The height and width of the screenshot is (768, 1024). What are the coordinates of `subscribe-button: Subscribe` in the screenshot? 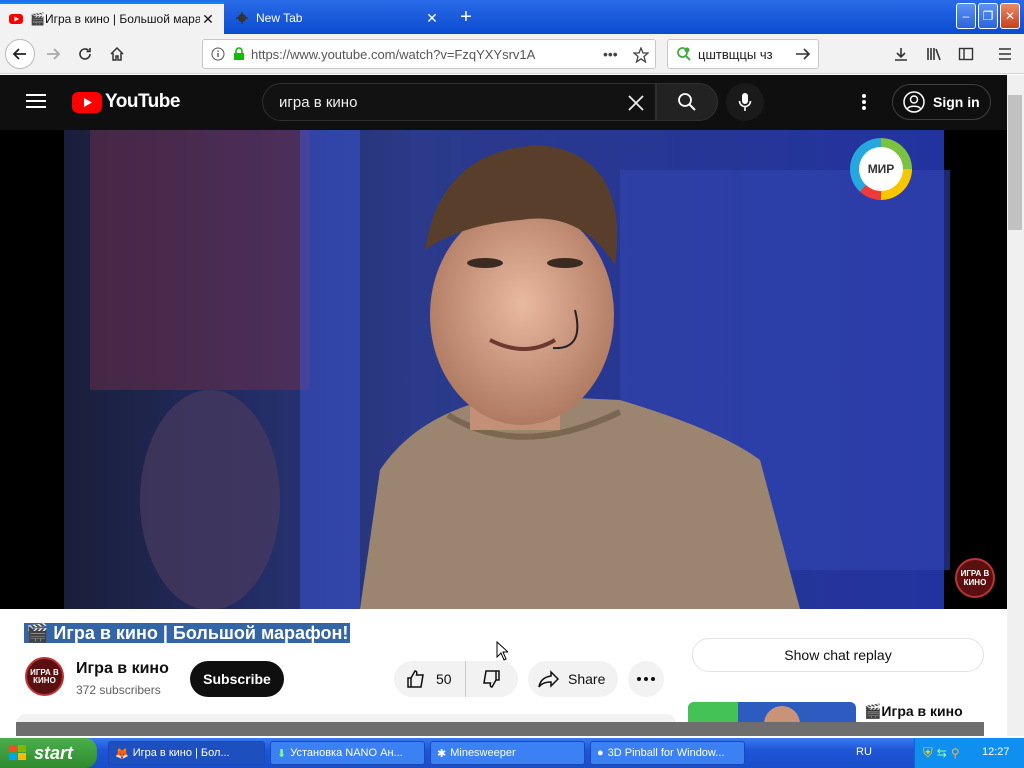 It's located at (237, 679).